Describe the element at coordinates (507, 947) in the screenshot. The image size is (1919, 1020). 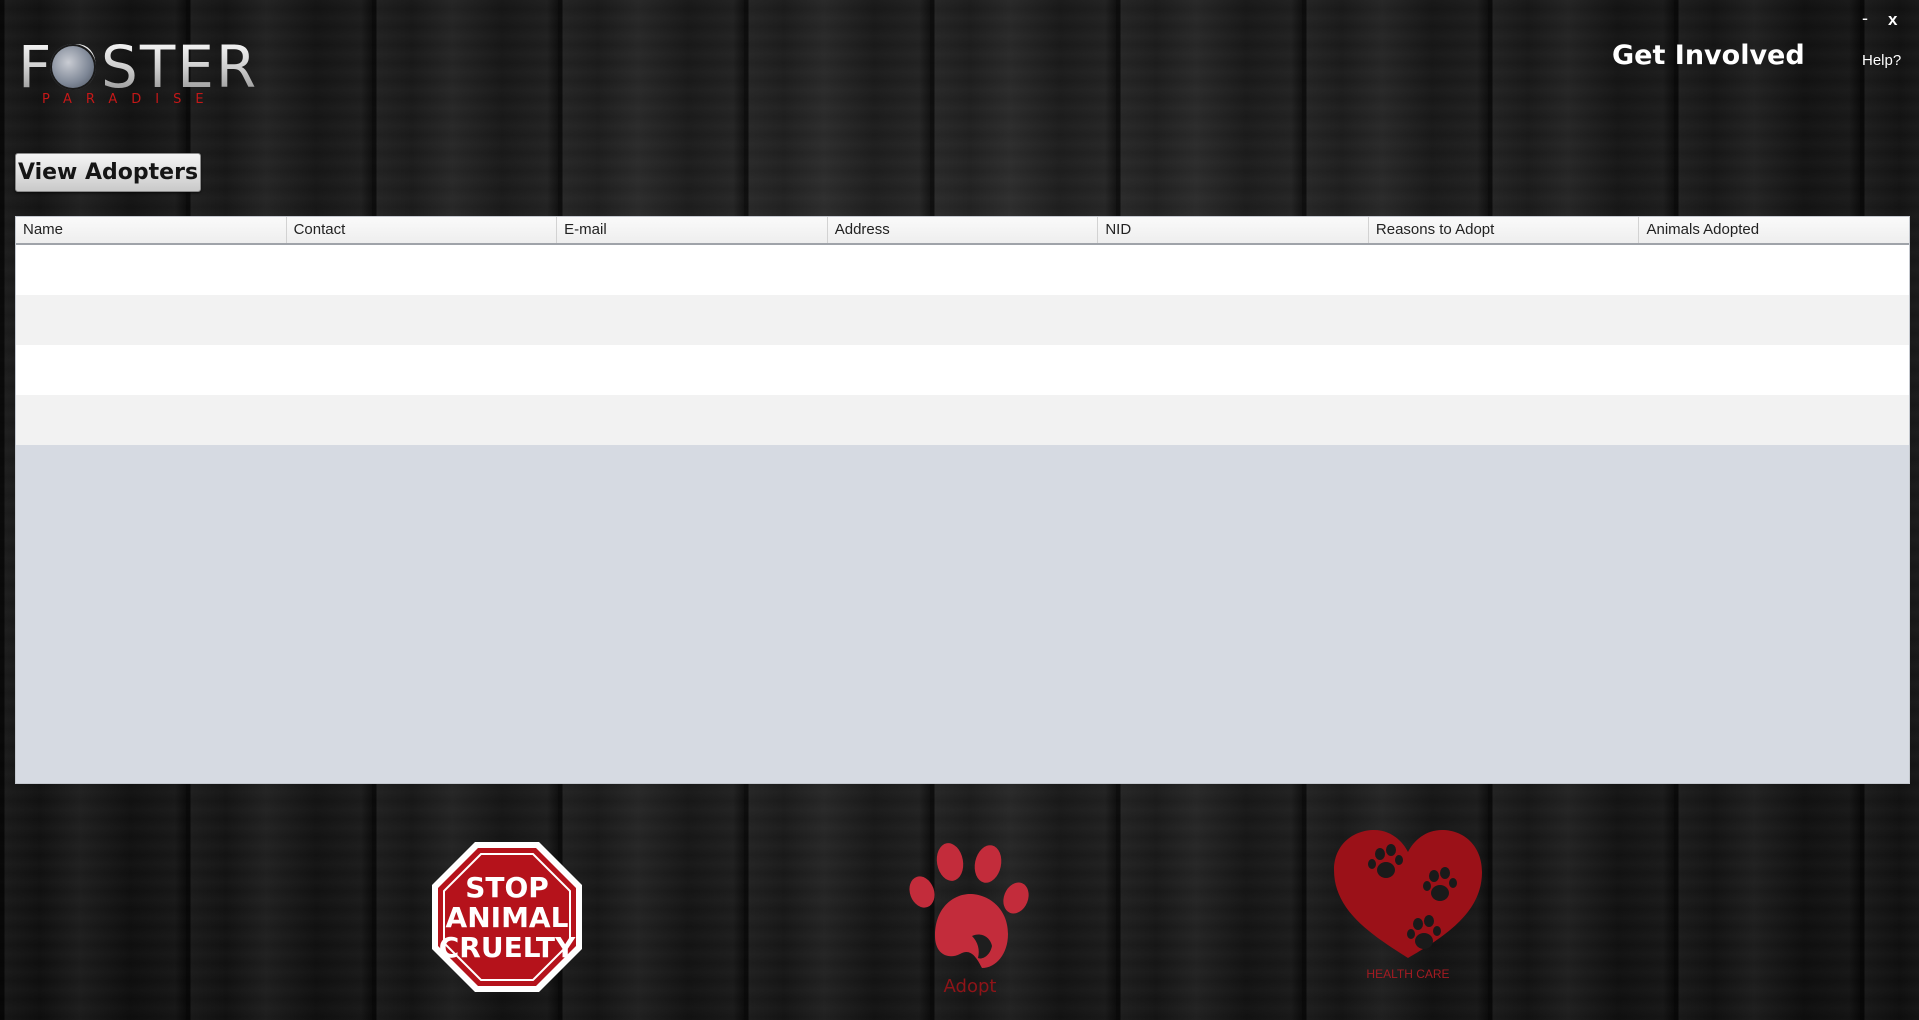
I see `stop-sign-line-3: CRUELTY` at that location.